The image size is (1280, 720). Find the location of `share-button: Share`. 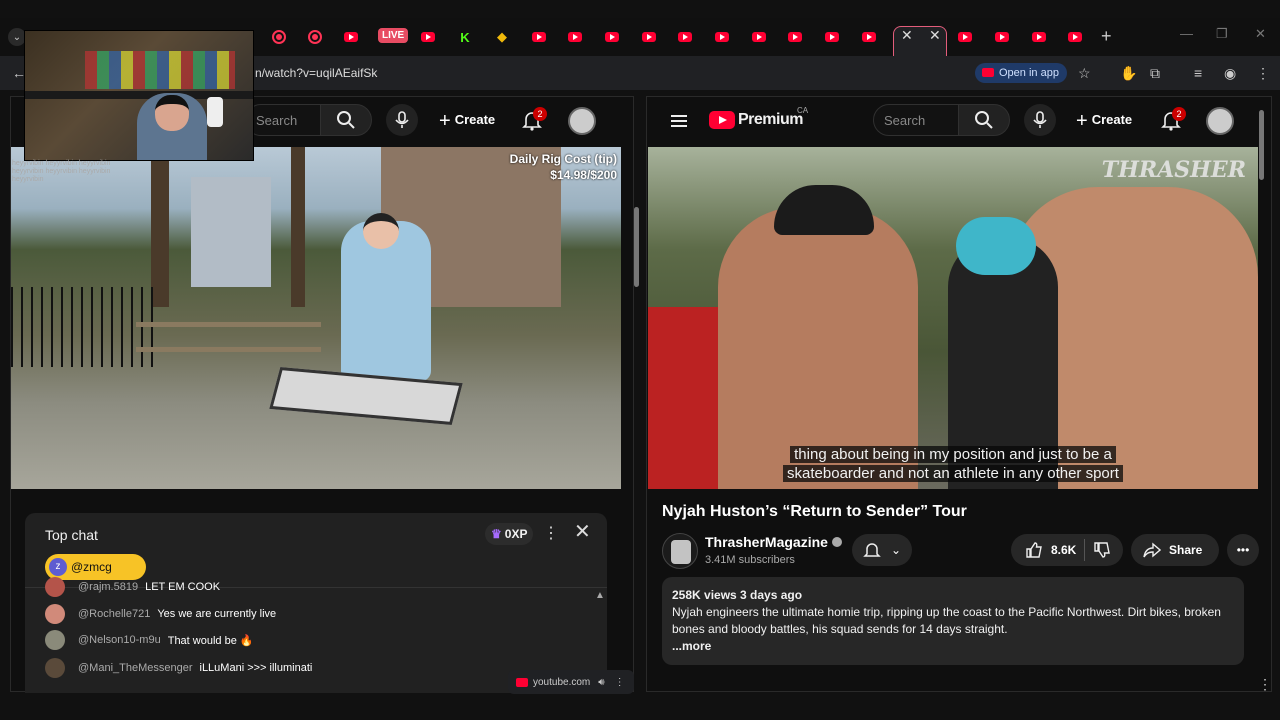

share-button: Share is located at coordinates (1175, 550).